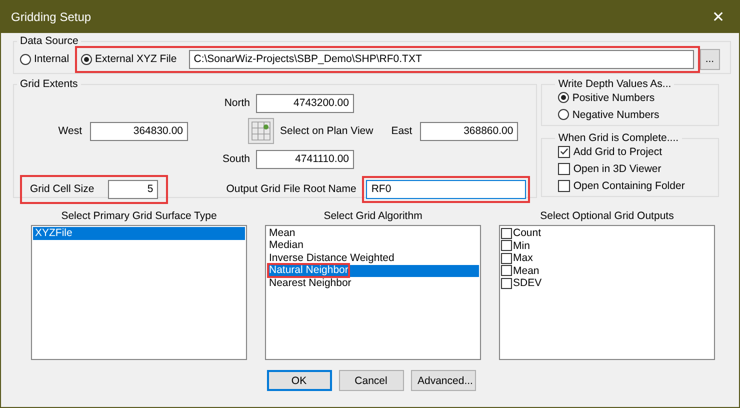  Describe the element at coordinates (634, 97) in the screenshot. I see `radio-option: Positive Numbers` at that location.